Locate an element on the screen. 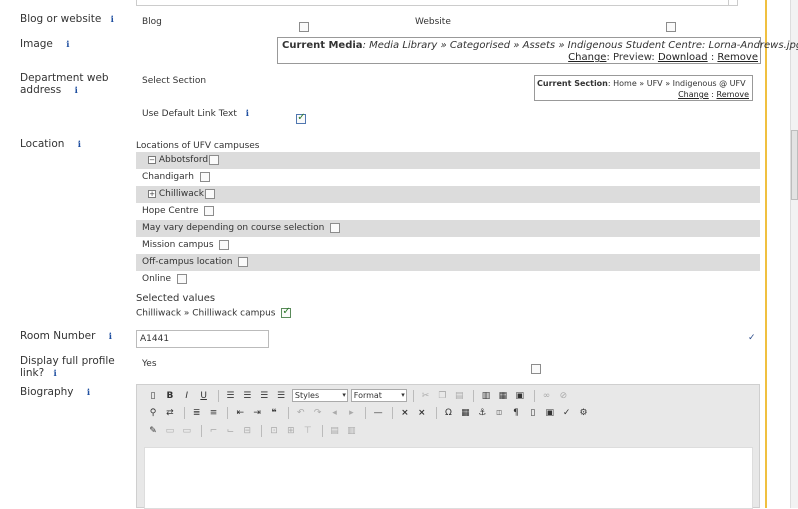  change-section-link: Change is located at coordinates (693, 94).